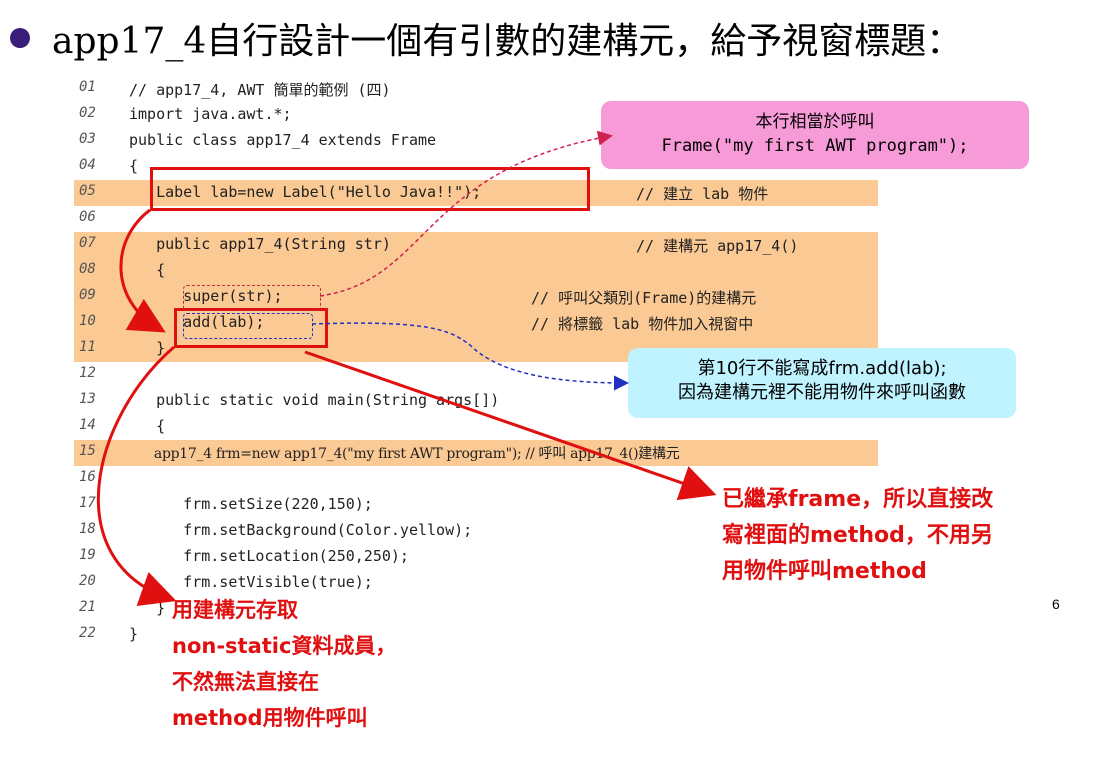  What do you see at coordinates (510, 425) in the screenshot?
I see `arrow-to-right-note` at bounding box center [510, 425].